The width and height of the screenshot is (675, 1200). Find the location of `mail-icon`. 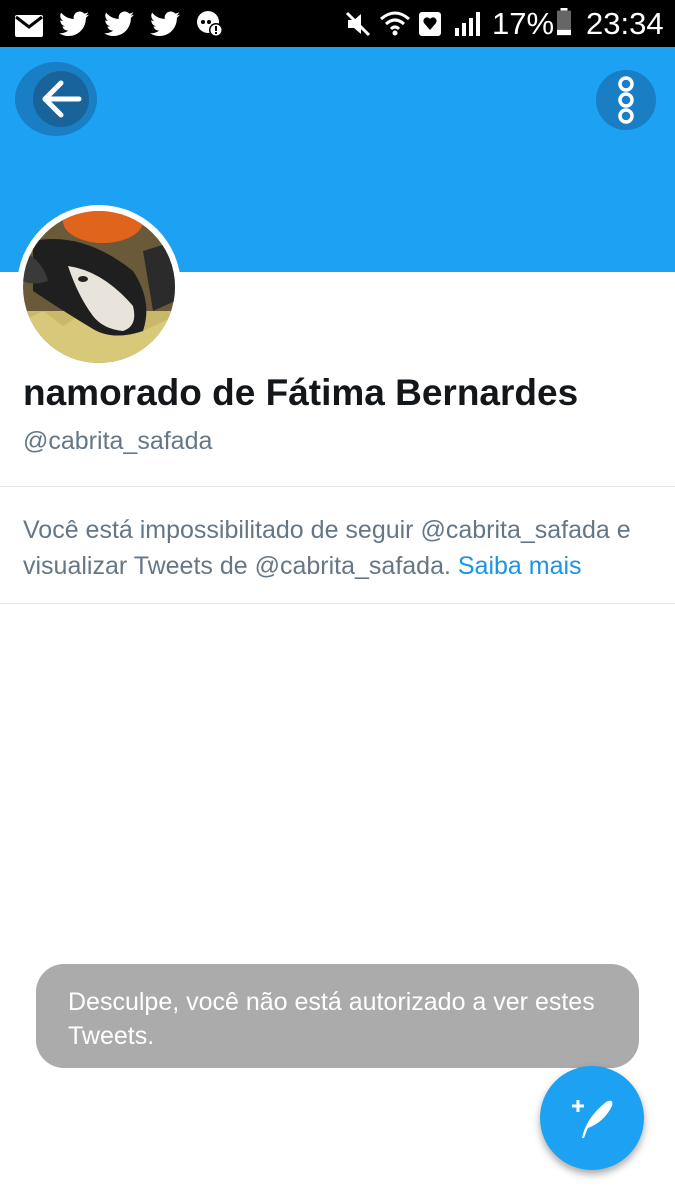

mail-icon is located at coordinates (29, 26).